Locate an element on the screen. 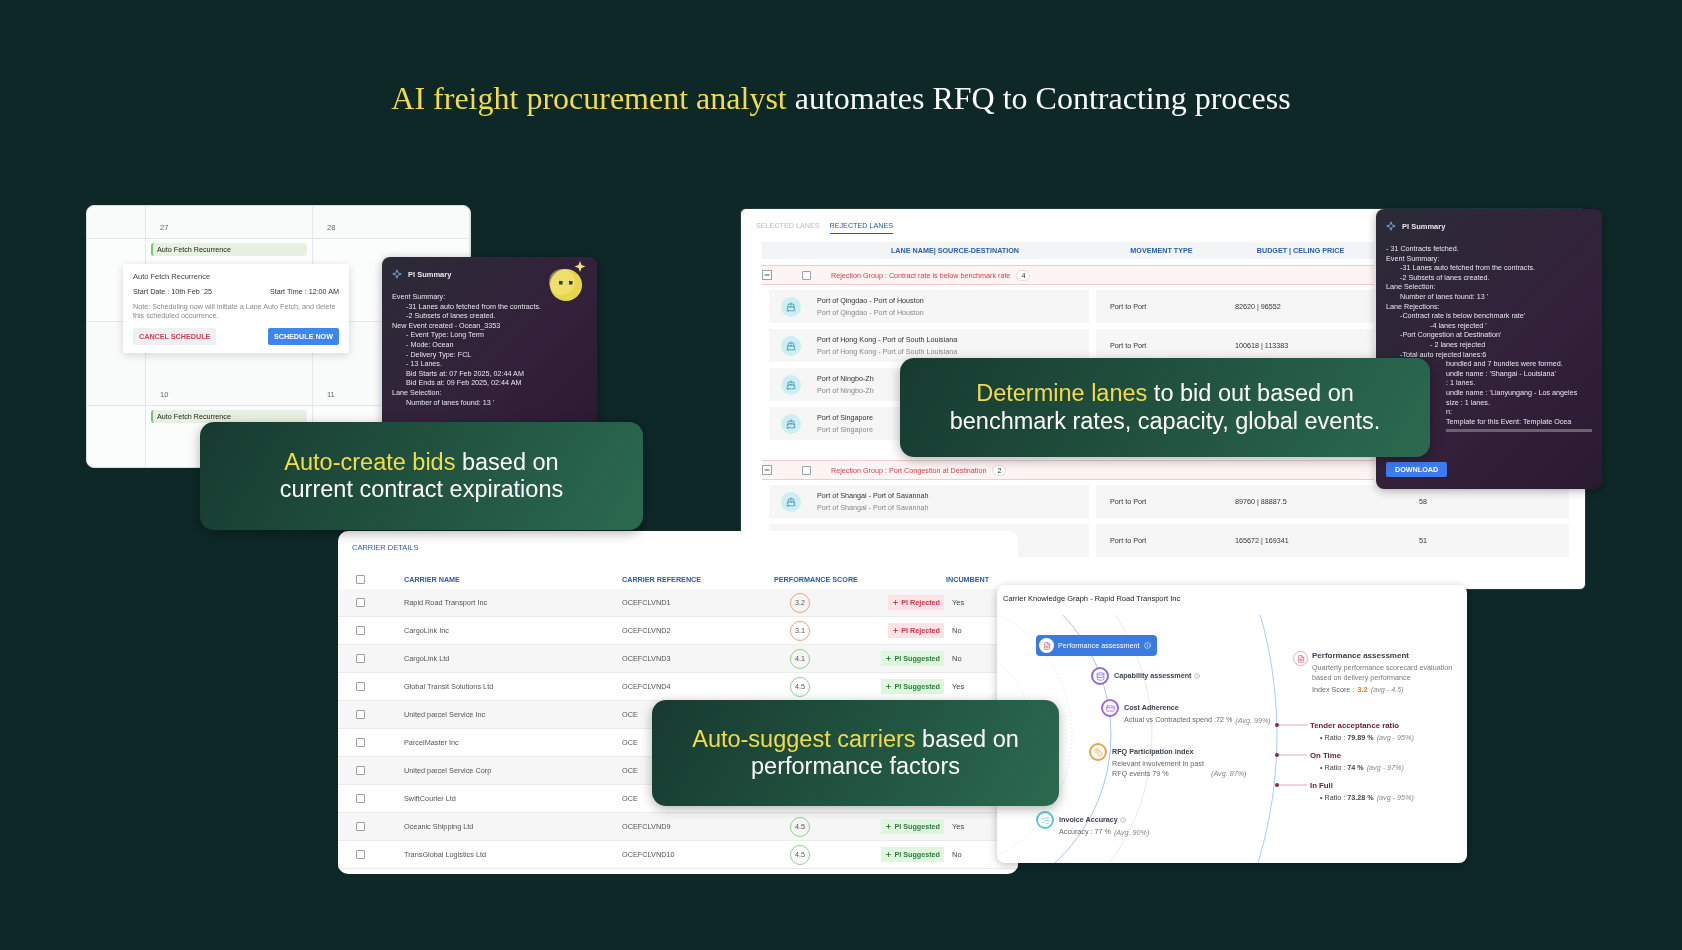 The height and width of the screenshot is (950, 1682). banner-caption: Auto-suggest carriers based on performance factors is located at coordinates (855, 753).